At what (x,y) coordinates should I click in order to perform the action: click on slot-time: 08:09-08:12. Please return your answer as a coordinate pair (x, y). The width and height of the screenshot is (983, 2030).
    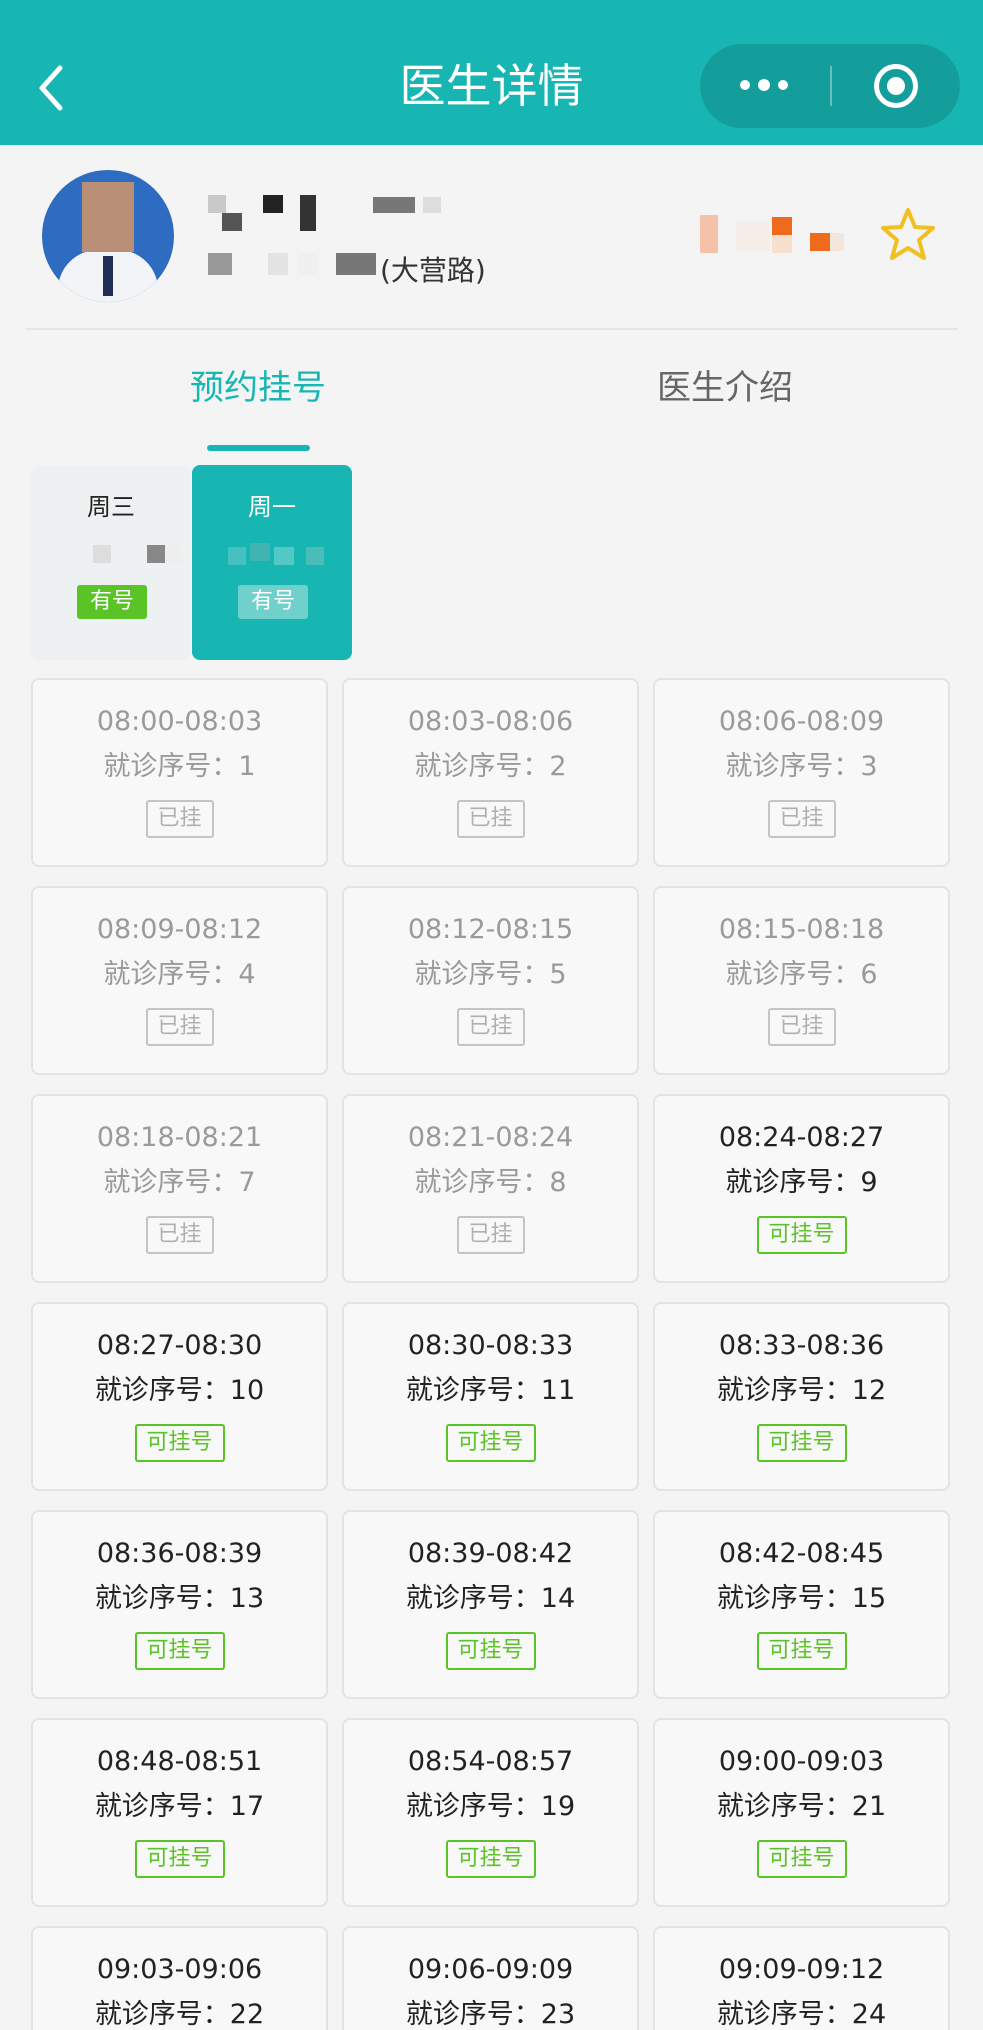
    Looking at the image, I should click on (179, 929).